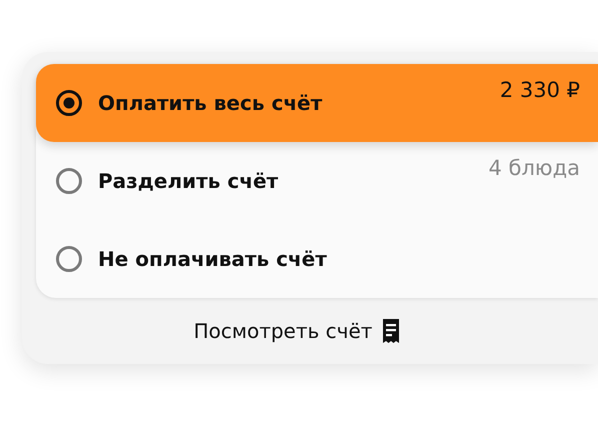 The image size is (598, 436). Describe the element at coordinates (213, 259) in the screenshot. I see `option-label: Не оплачивать счёт` at that location.